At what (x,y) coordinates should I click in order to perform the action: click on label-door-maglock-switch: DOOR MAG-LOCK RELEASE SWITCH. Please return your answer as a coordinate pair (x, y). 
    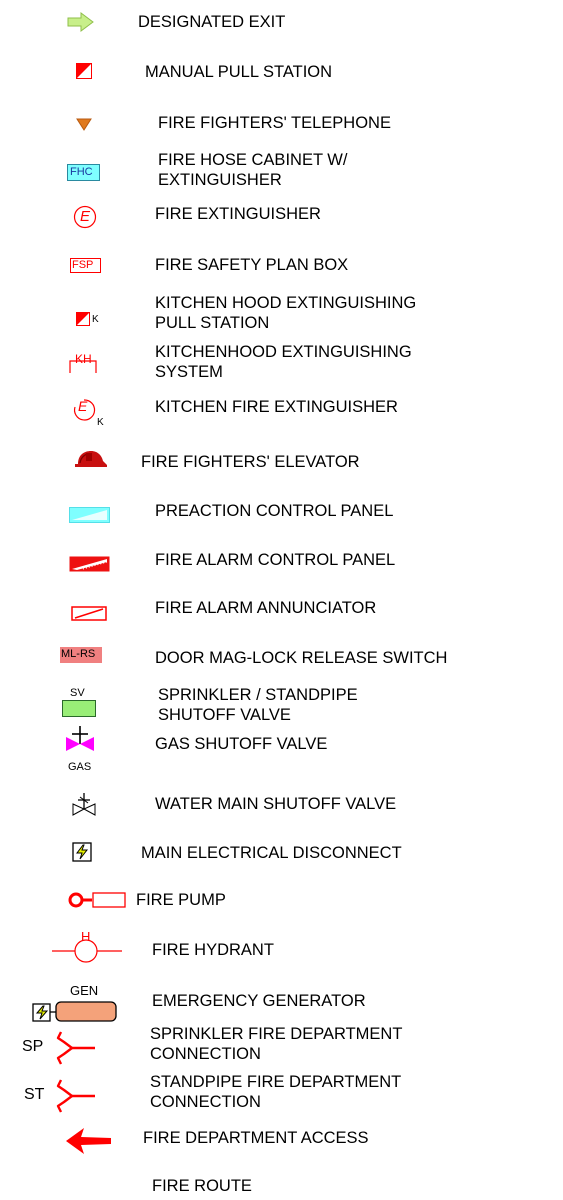
    Looking at the image, I should click on (301, 658).